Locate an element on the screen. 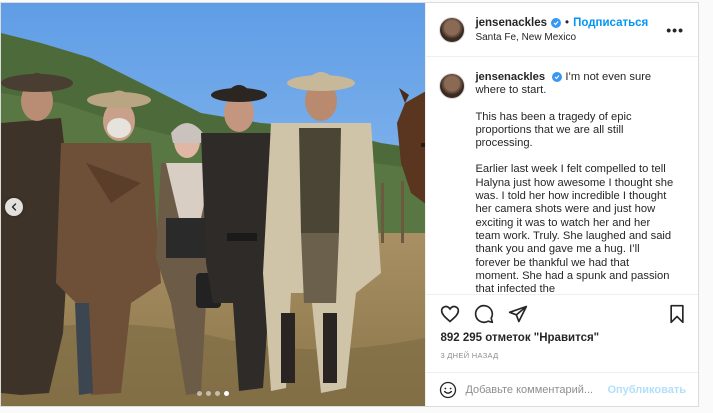  comment-input is located at coordinates (536, 389).